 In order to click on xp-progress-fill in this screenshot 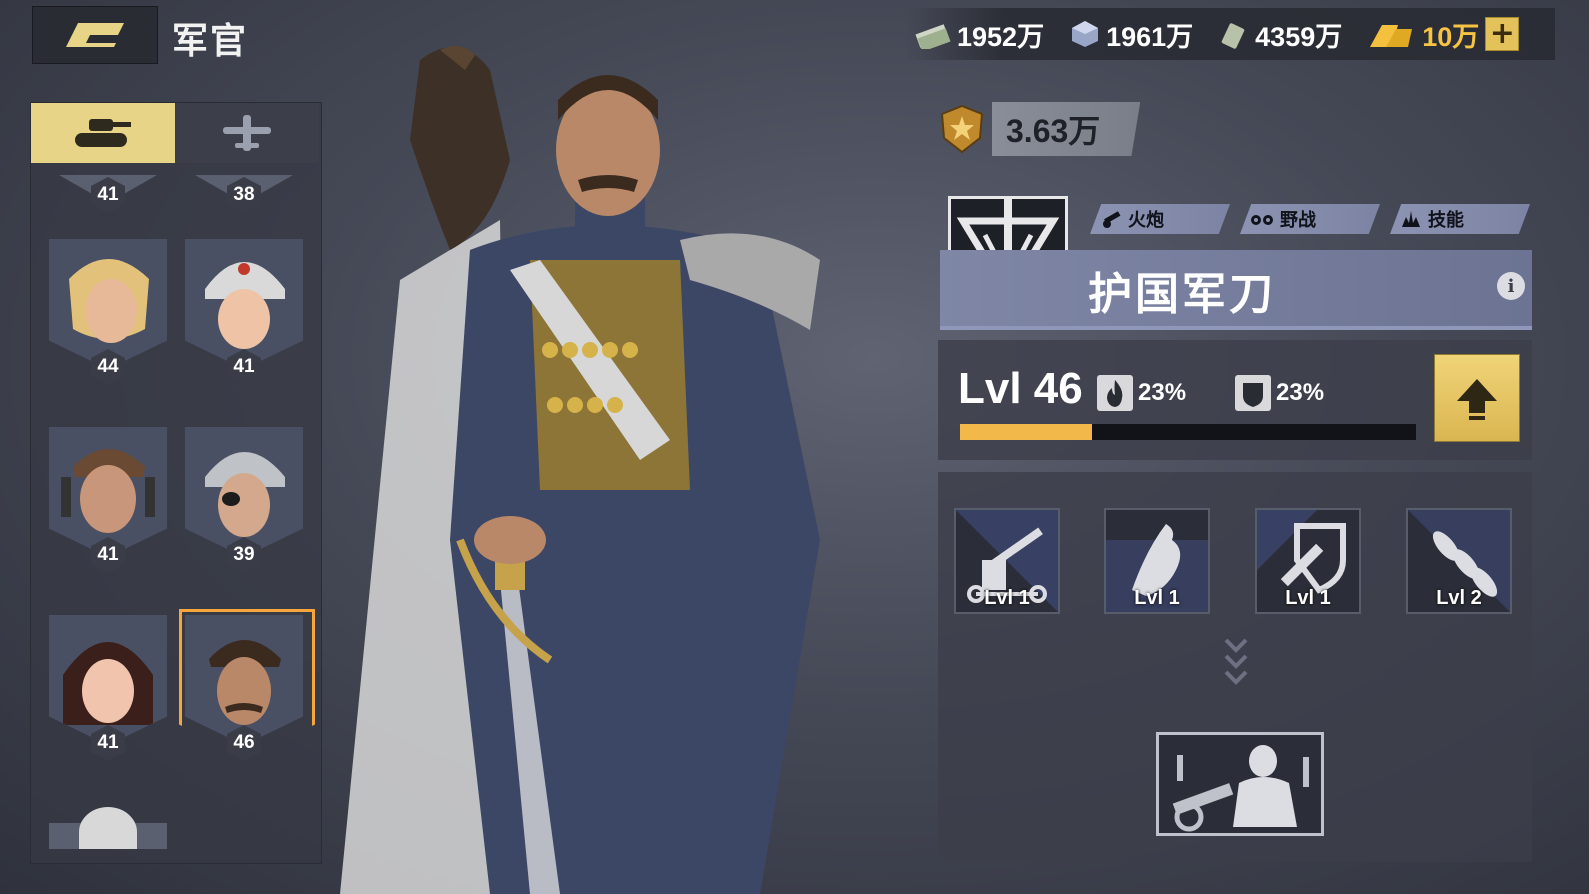, I will do `click(1026, 432)`.